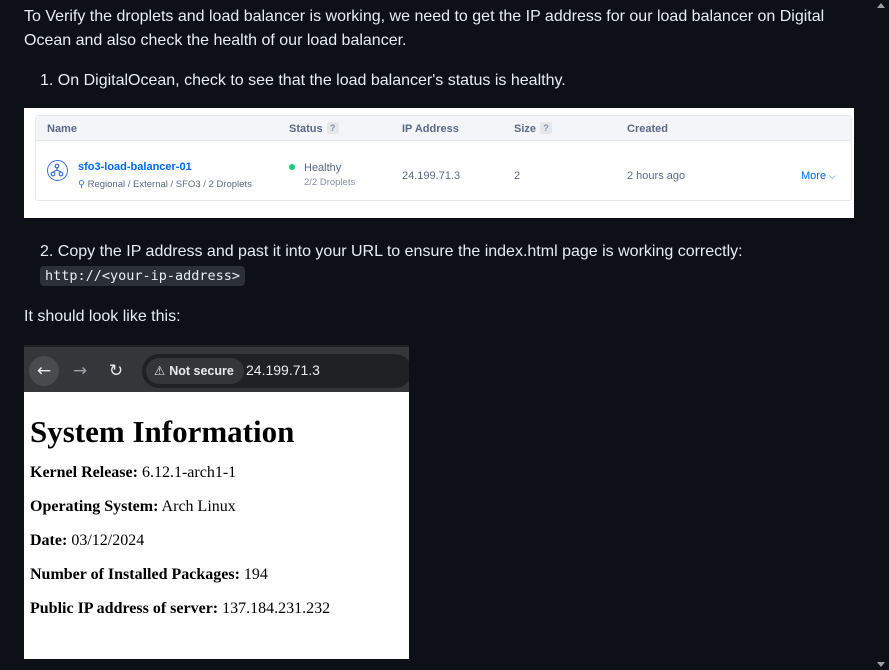  Describe the element at coordinates (80, 371) in the screenshot. I see `forward-arrow-icon: →` at that location.